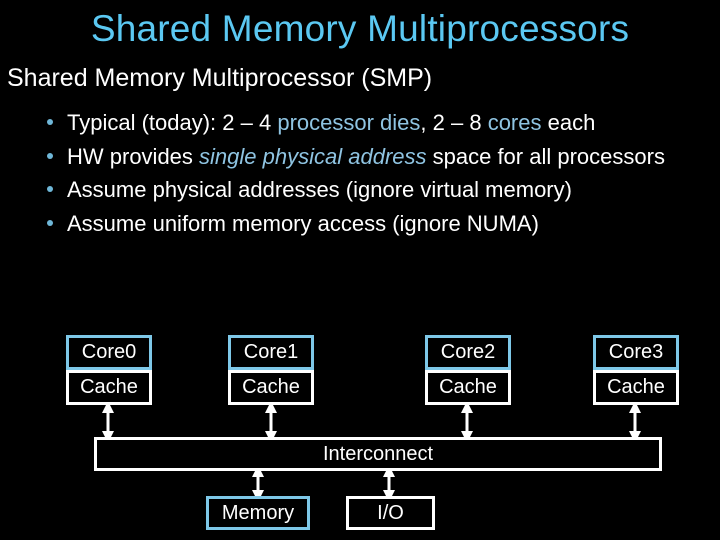  I want to click on core1-box: Core1, so click(271, 352).